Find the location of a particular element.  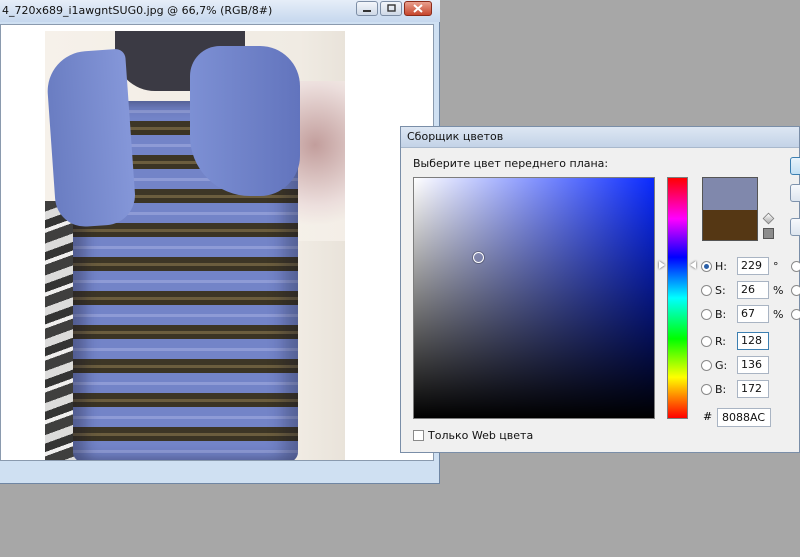

color-picker-title: Сборщик цветов is located at coordinates (455, 136).